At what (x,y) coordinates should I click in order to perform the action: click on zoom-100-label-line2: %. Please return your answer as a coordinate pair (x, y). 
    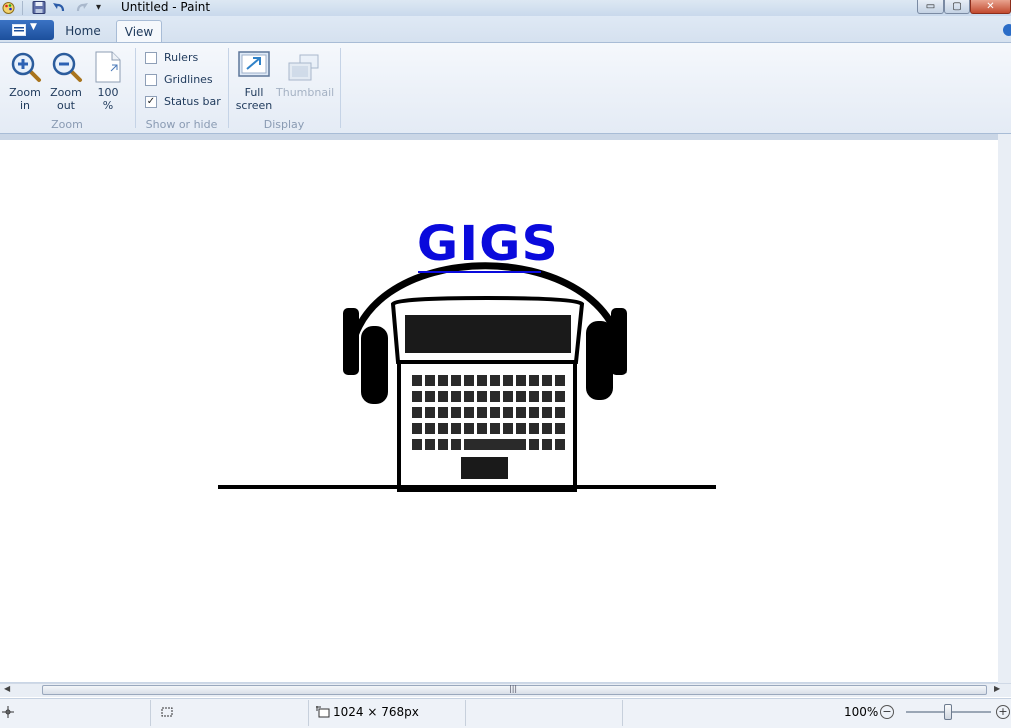
    Looking at the image, I should click on (108, 105).